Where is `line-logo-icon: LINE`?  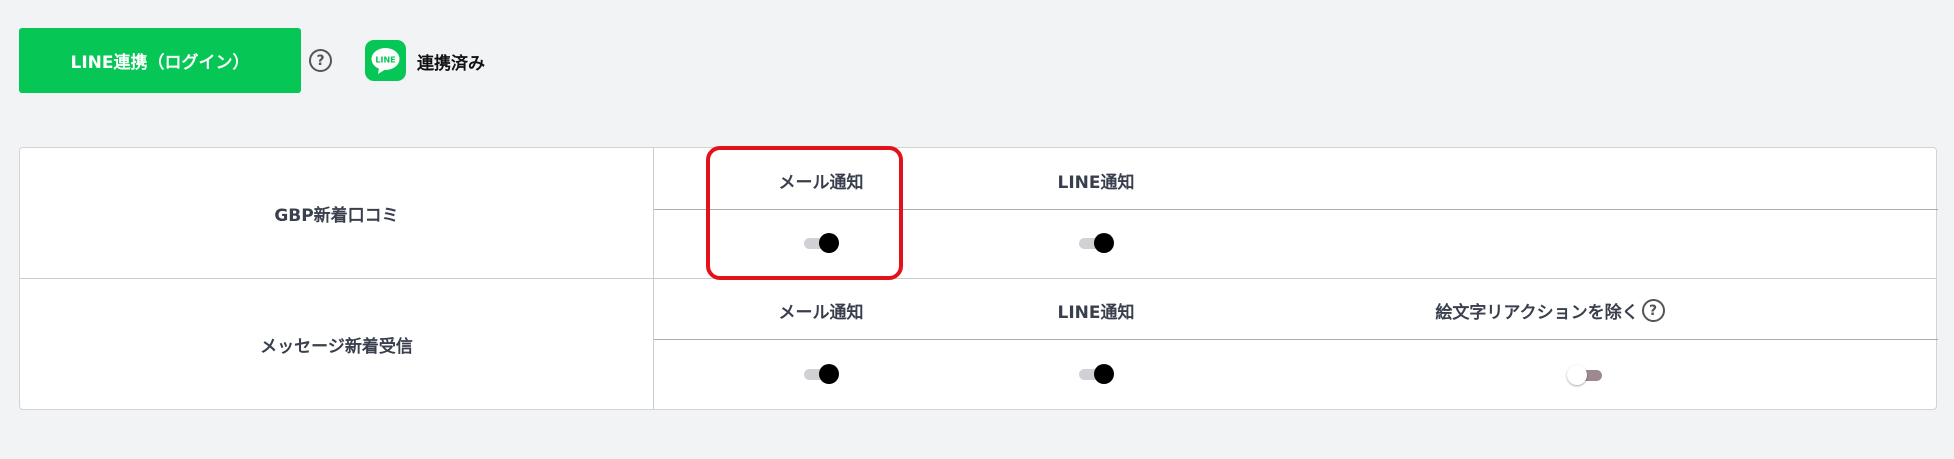 line-logo-icon: LINE is located at coordinates (385, 60).